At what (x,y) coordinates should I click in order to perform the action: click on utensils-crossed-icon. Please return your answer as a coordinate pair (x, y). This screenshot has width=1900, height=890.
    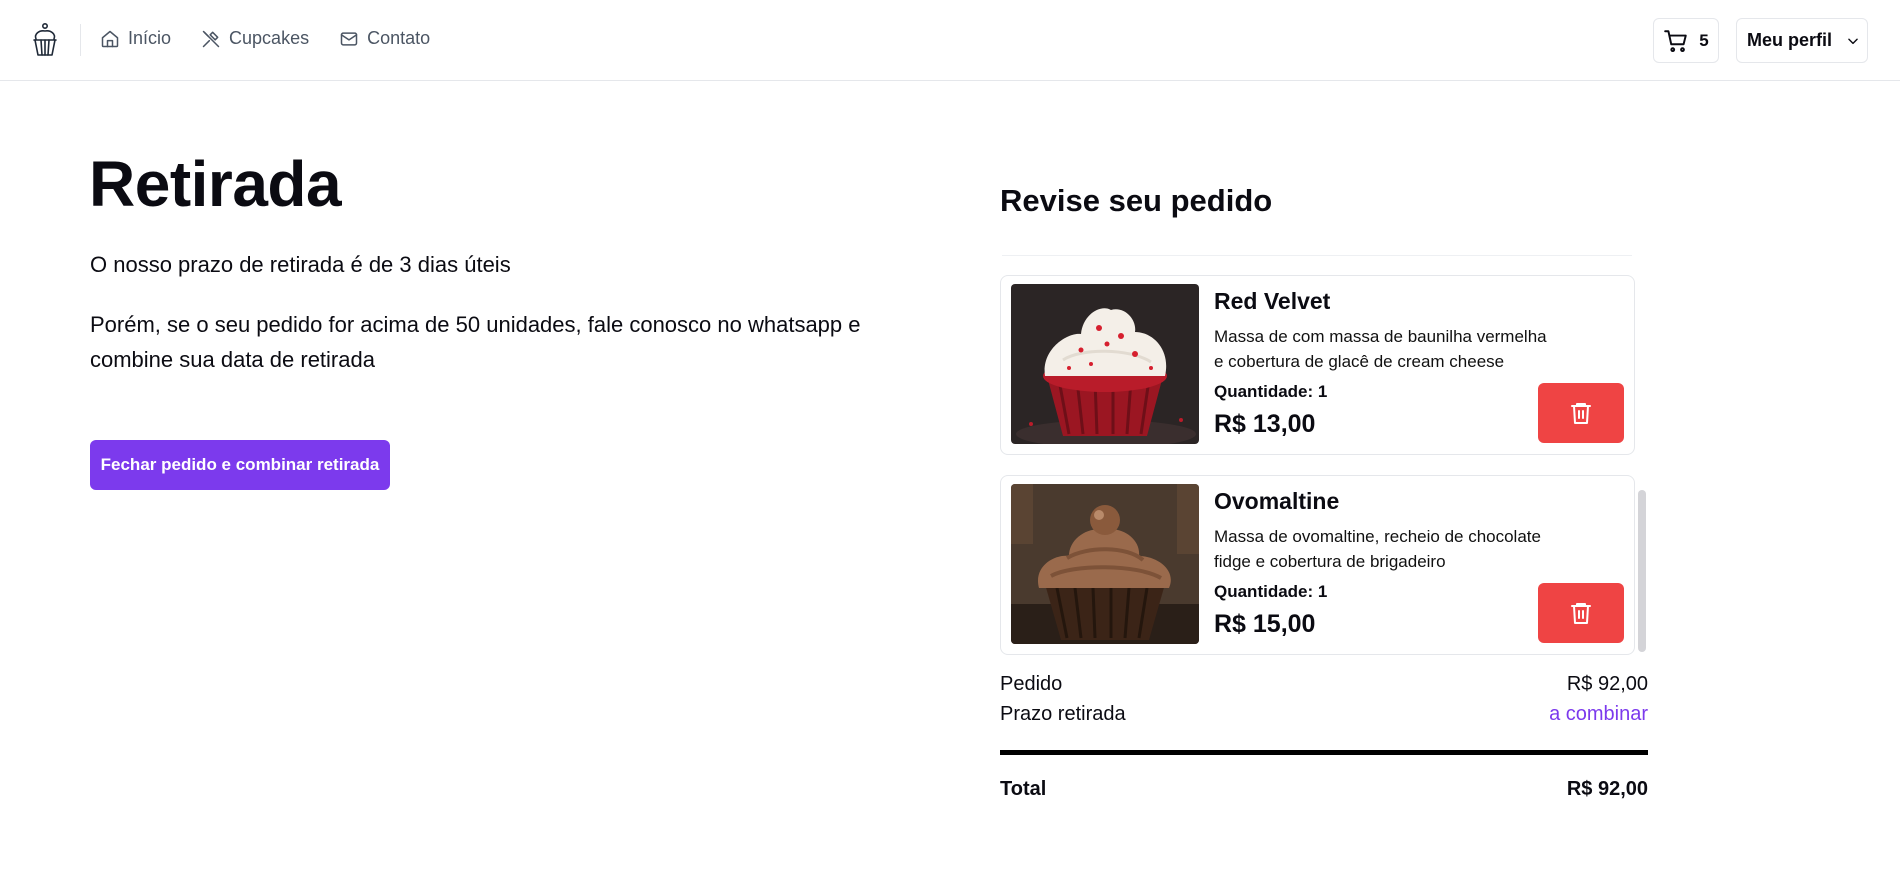
    Looking at the image, I should click on (211, 38).